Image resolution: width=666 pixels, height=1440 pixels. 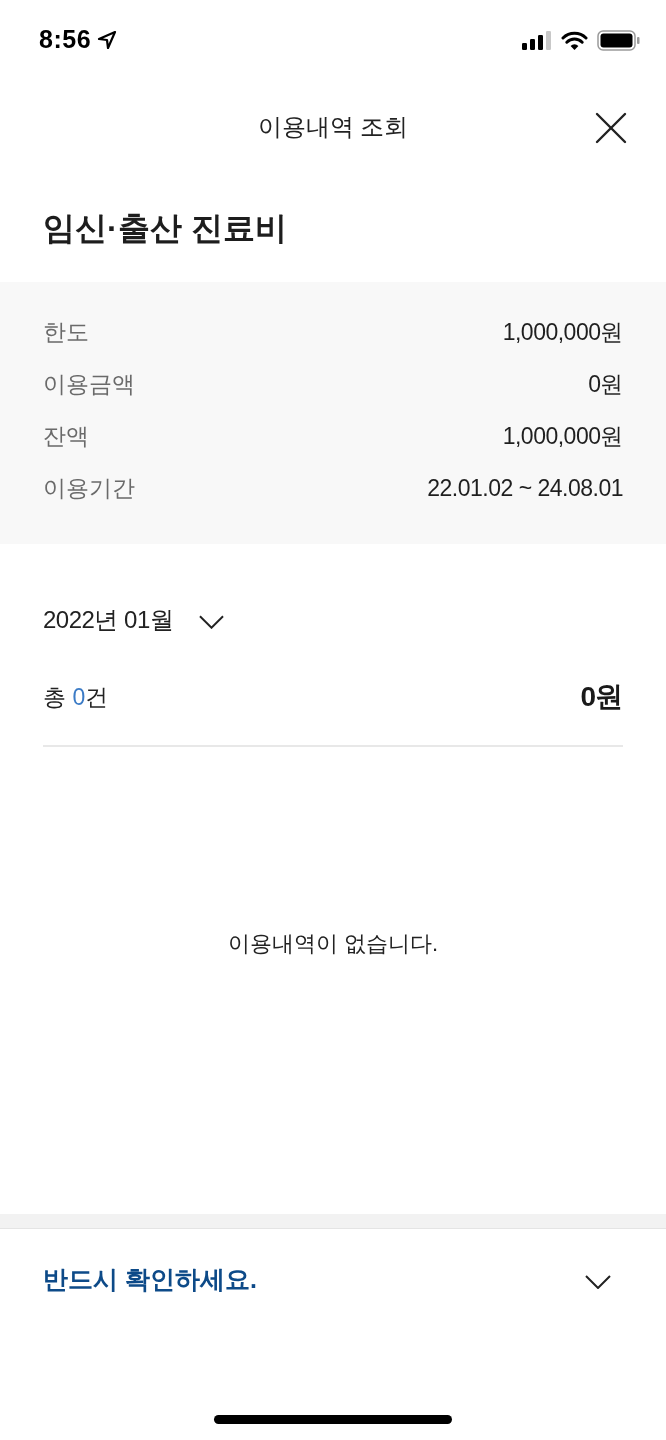 I want to click on summary-label: 한도, so click(x=66, y=332).